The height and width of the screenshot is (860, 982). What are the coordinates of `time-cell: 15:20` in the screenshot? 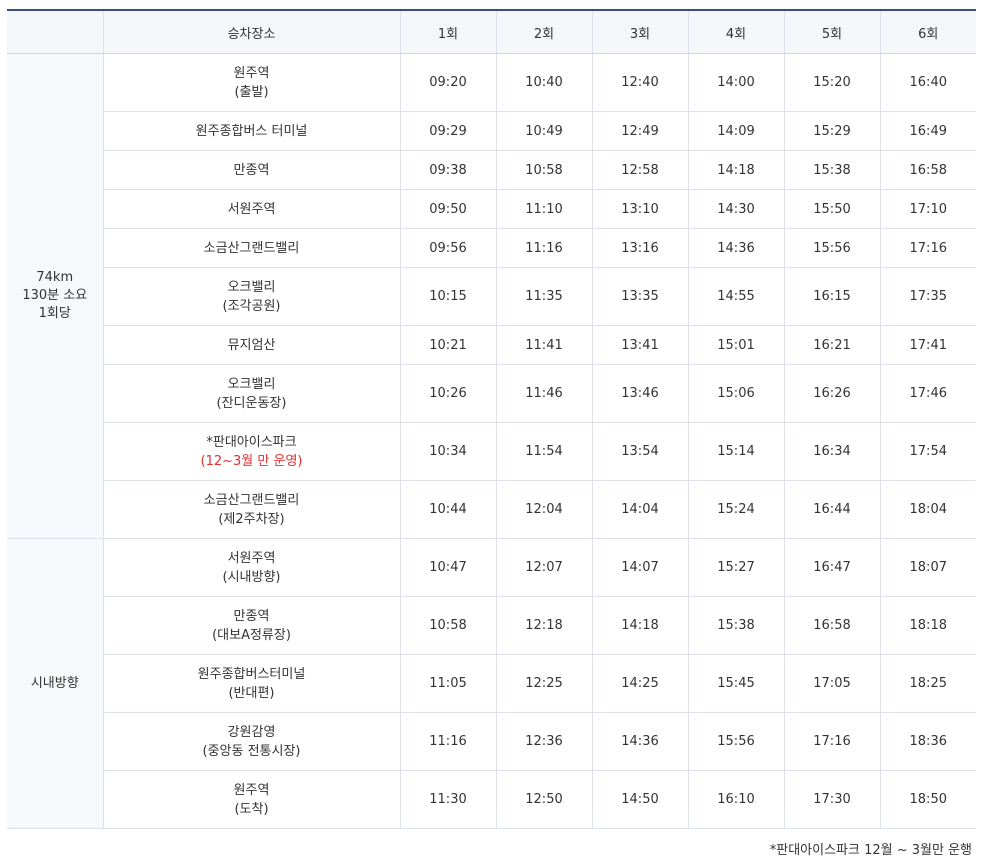 It's located at (832, 82).